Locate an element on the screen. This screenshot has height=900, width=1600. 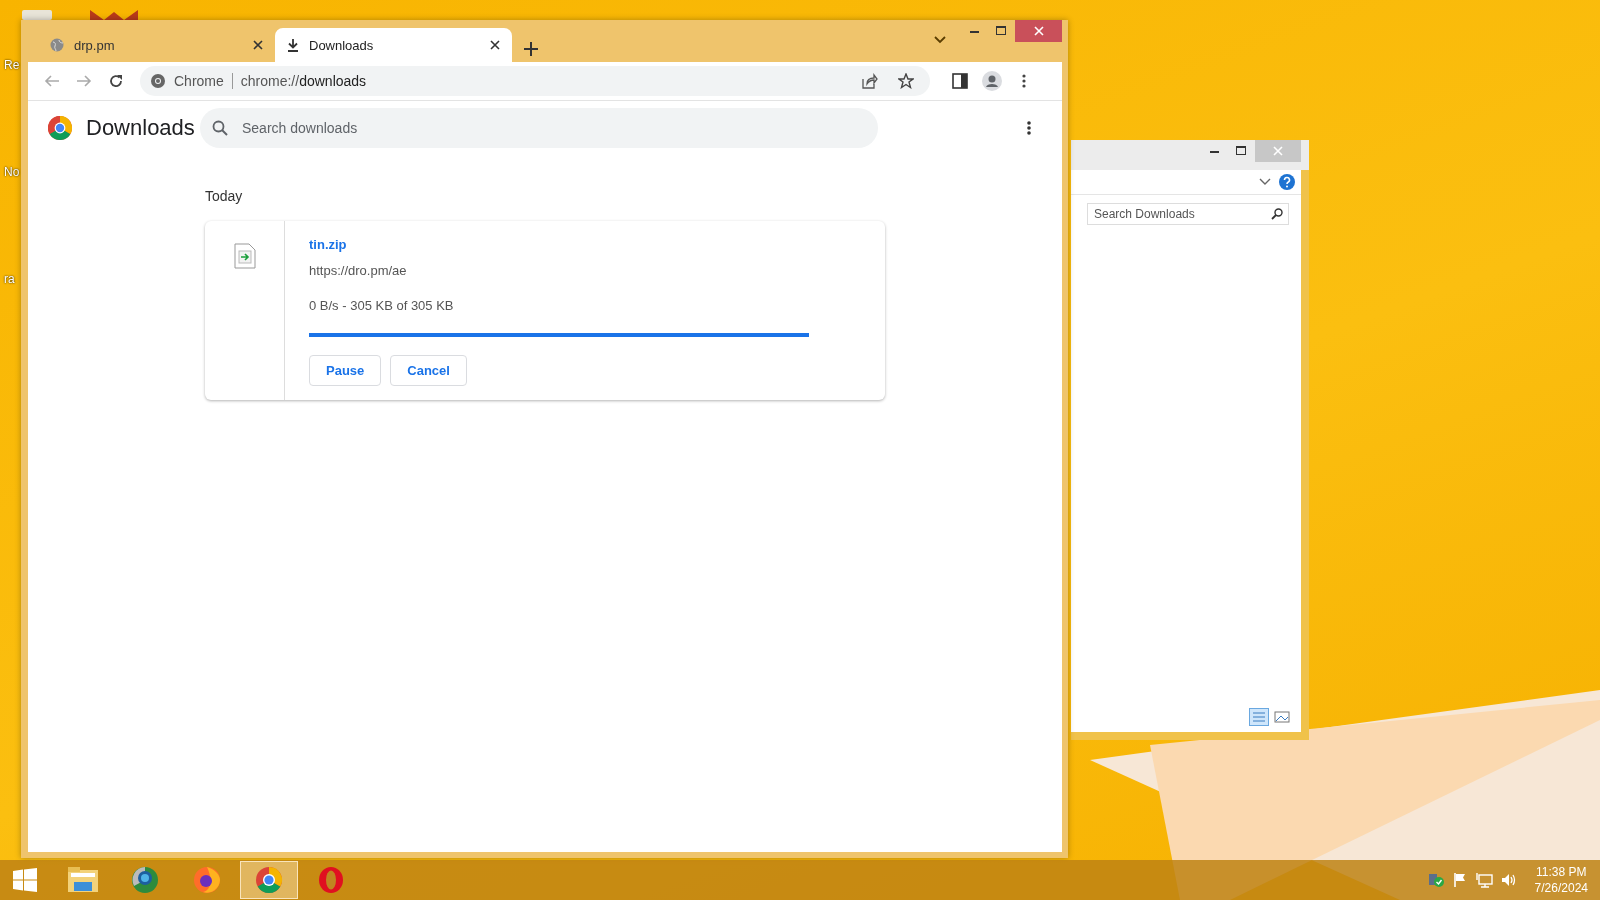
network-icon is located at coordinates (1483, 880).